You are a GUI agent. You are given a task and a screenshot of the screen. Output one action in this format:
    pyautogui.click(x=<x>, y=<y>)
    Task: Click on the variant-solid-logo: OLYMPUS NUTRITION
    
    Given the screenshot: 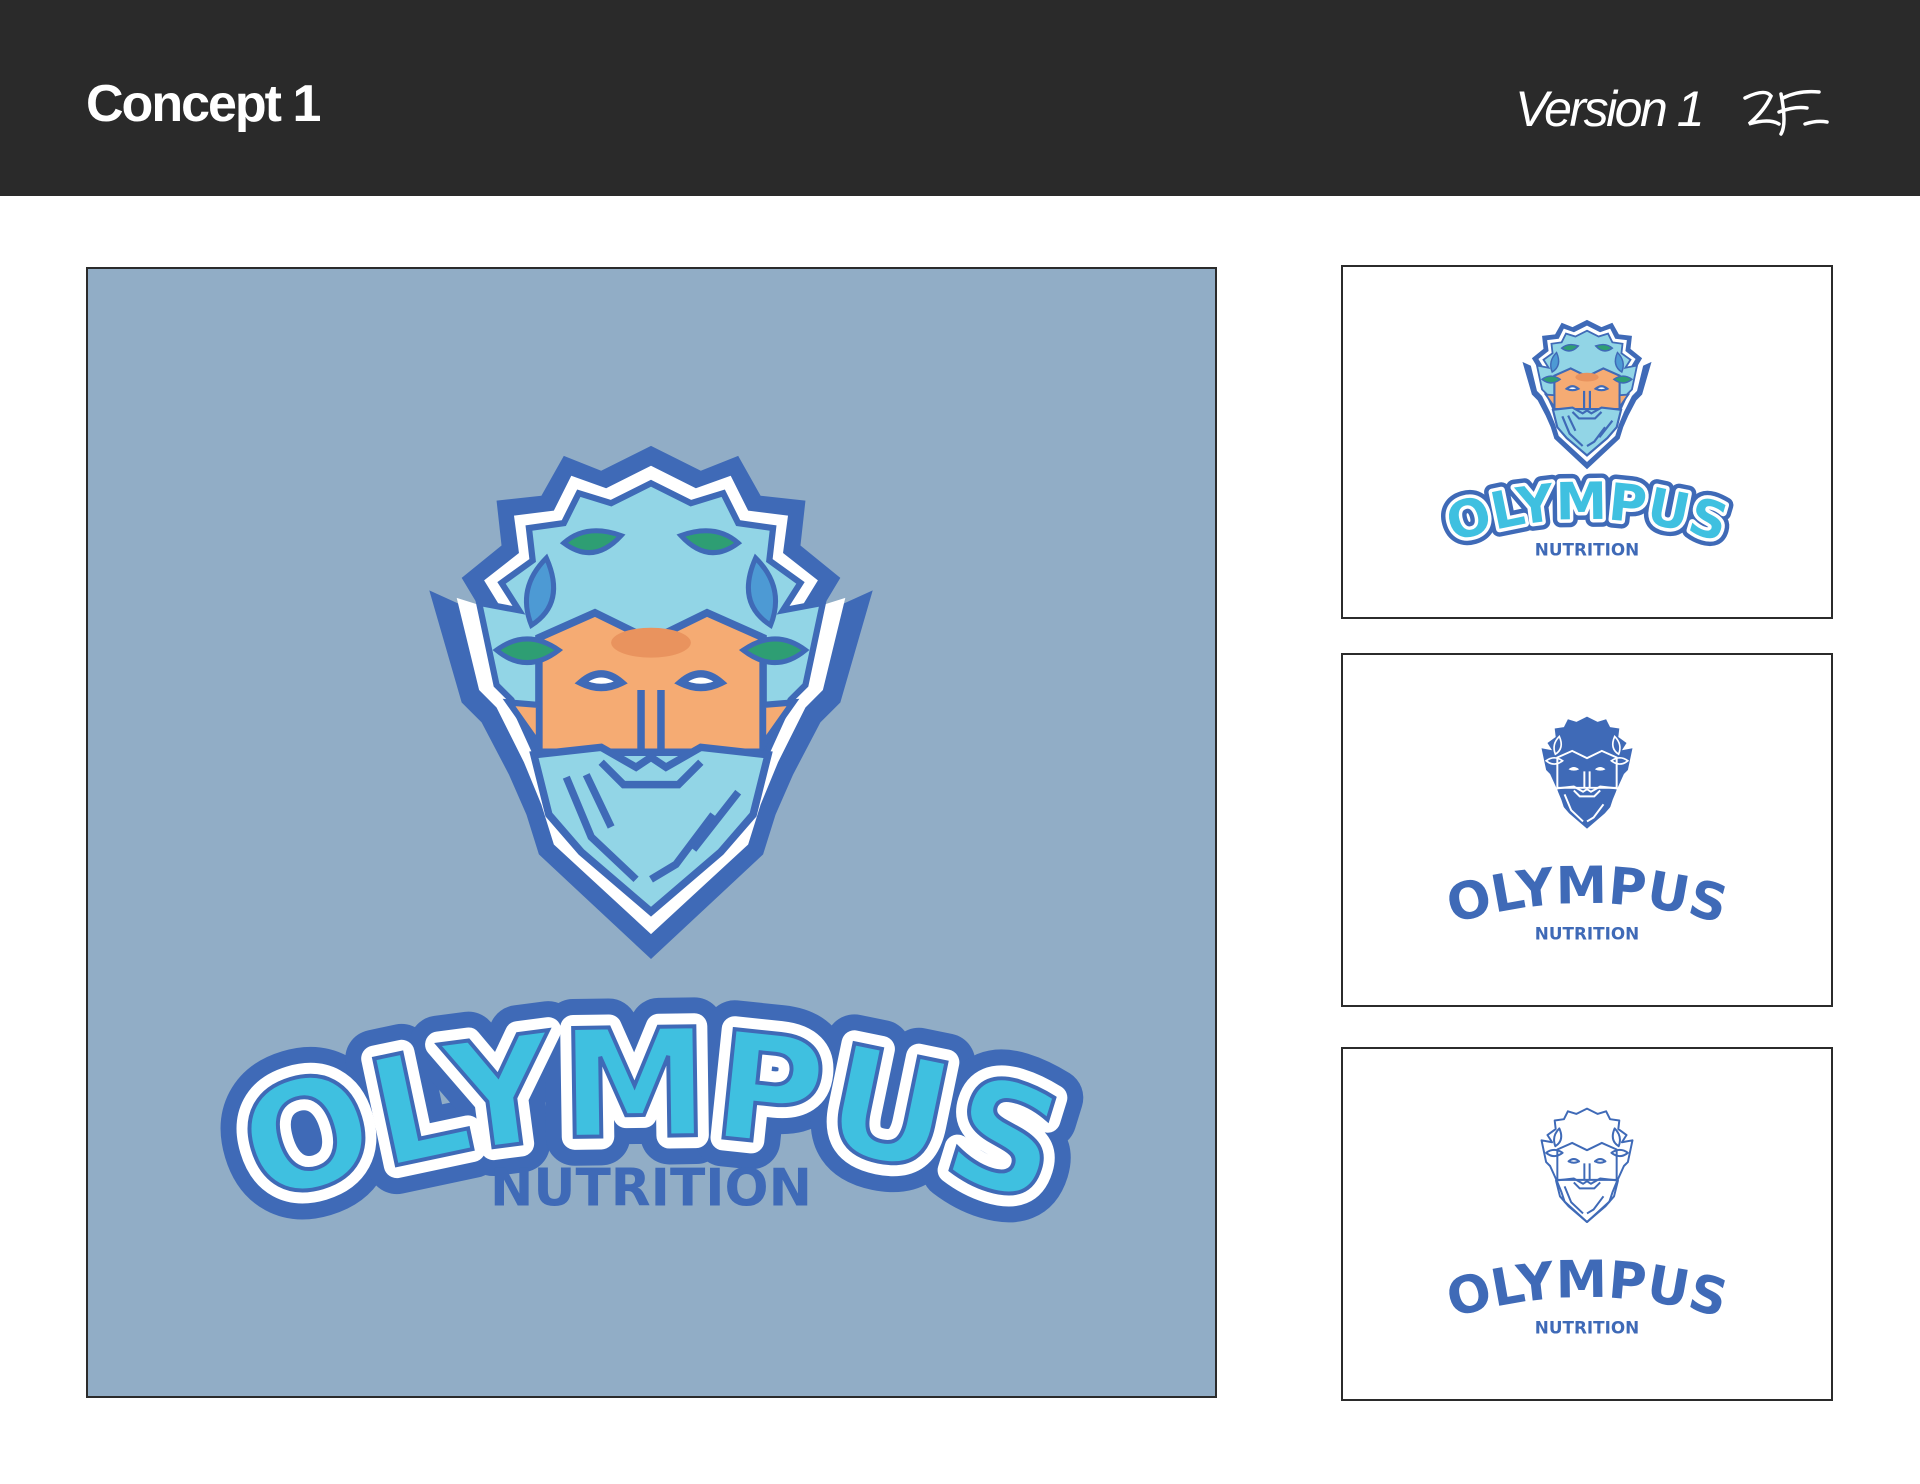 What is the action you would take?
    pyautogui.click(x=1587, y=829)
    